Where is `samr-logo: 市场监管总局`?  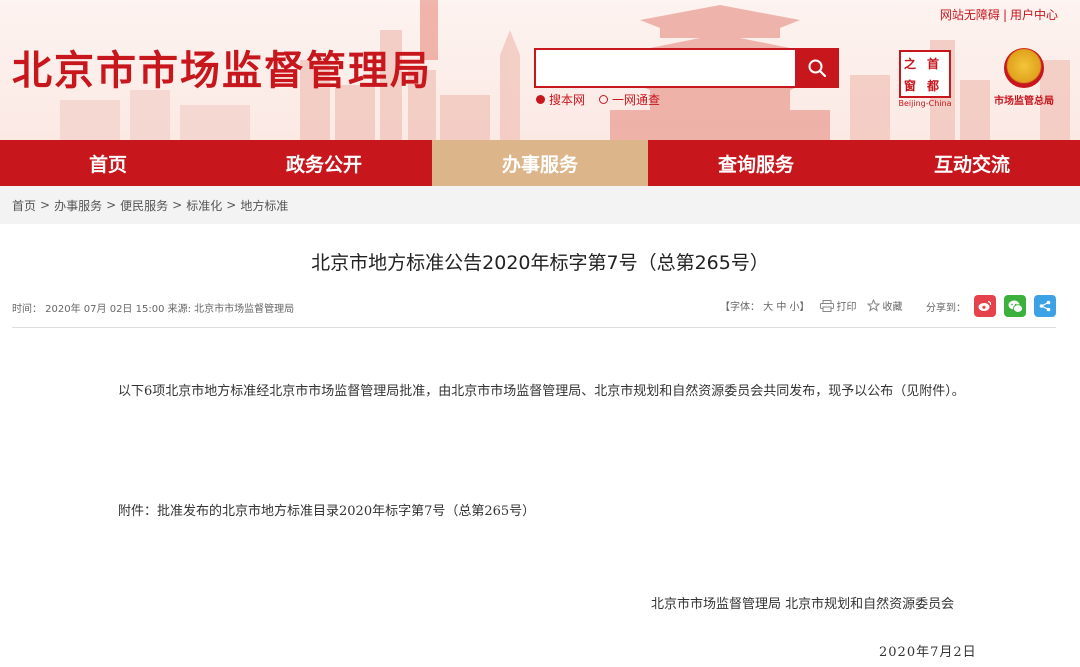 samr-logo: 市场监管总局 is located at coordinates (1024, 77).